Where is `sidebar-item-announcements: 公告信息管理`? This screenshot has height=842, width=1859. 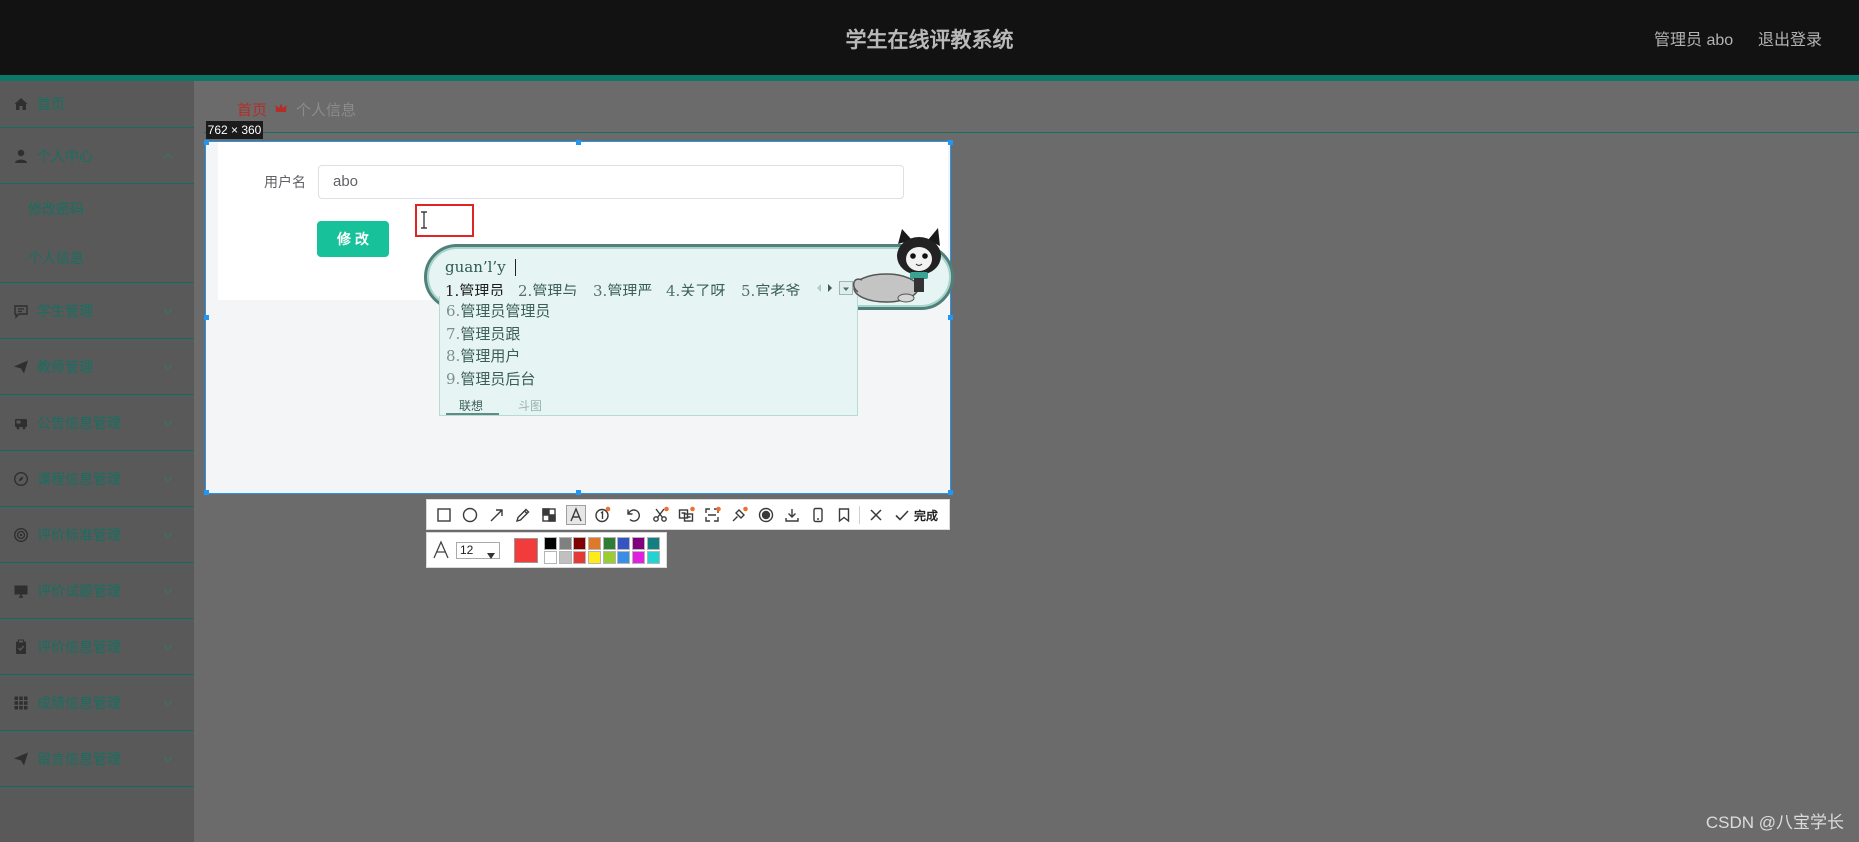 sidebar-item-announcements: 公告信息管理 is located at coordinates (97, 423).